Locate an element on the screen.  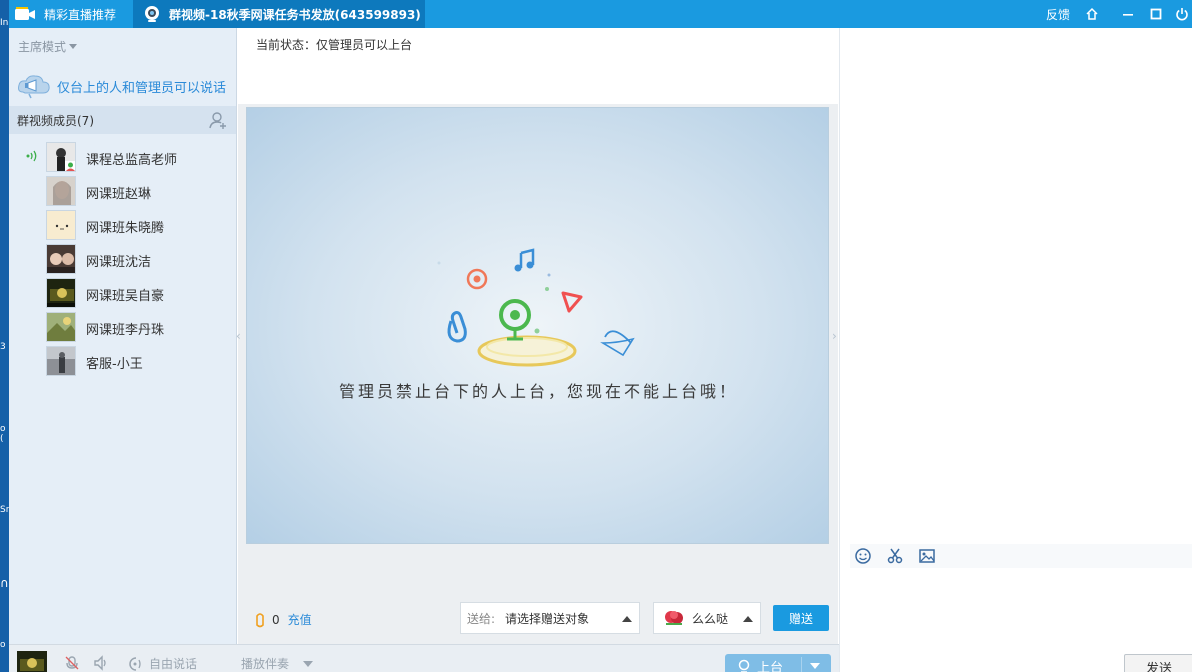
minimize-icon is located at coordinates (1128, 14).